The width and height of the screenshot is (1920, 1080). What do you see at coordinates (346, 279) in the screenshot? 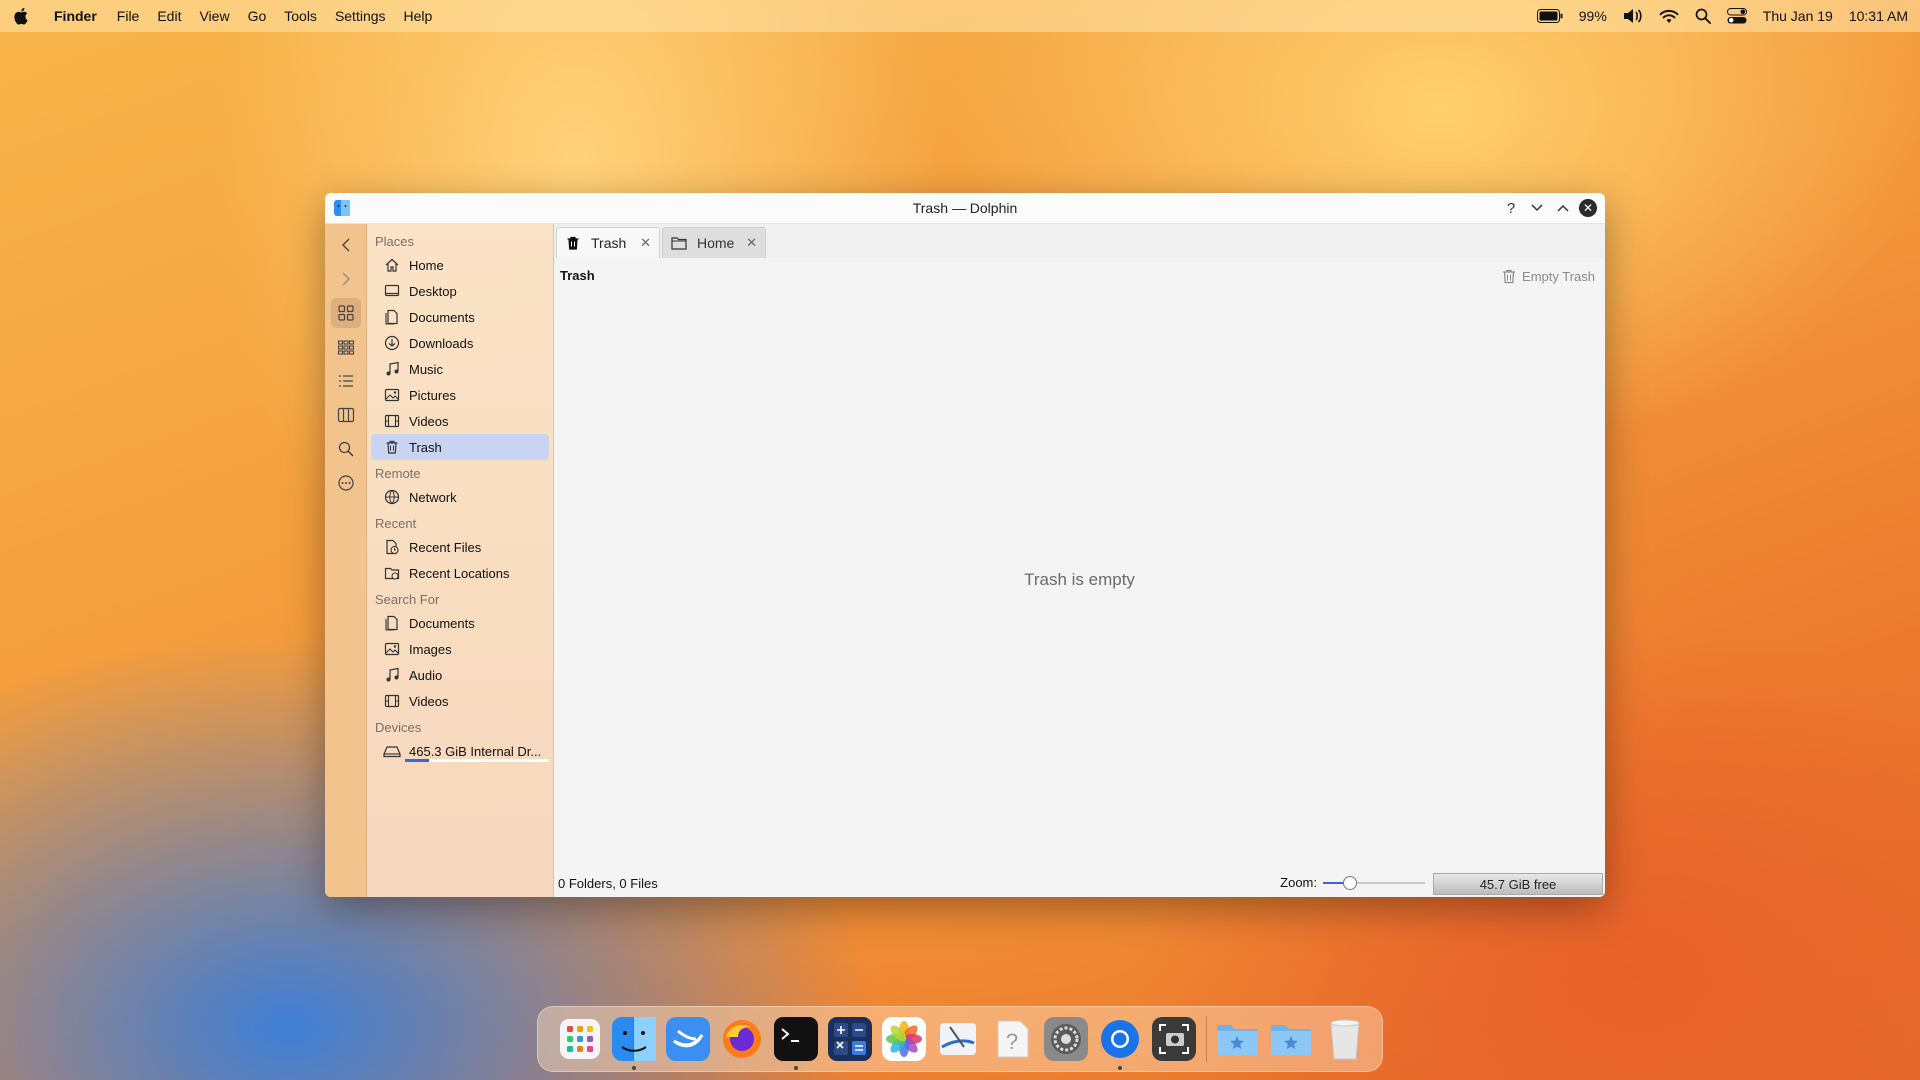
I see `forward-button` at bounding box center [346, 279].